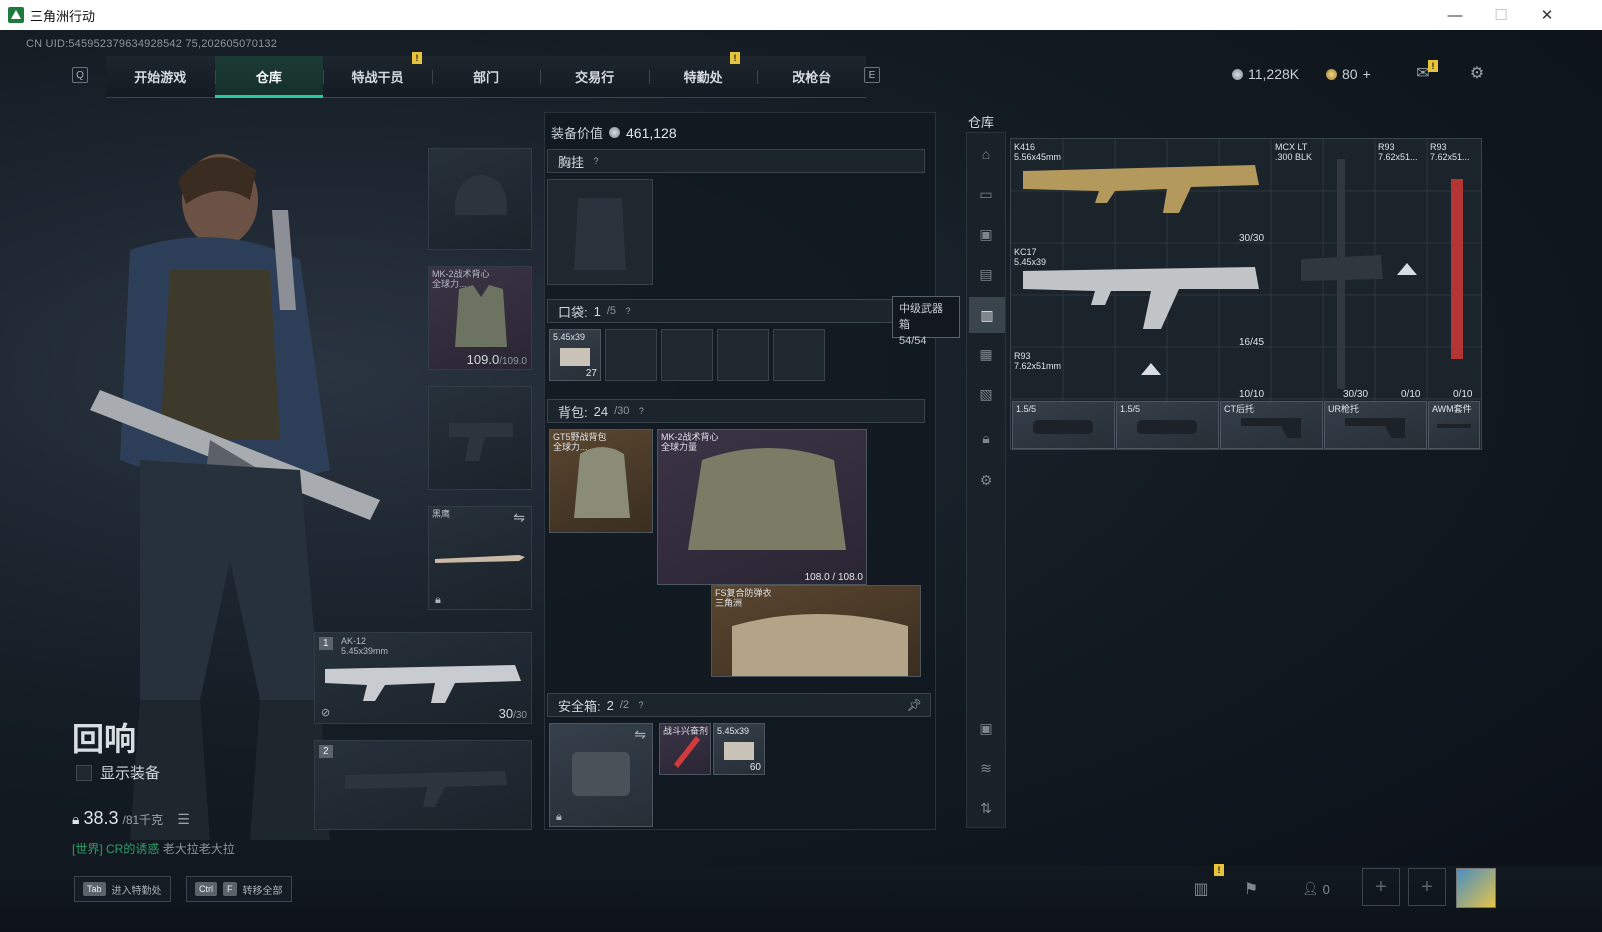  Describe the element at coordinates (519, 517) in the screenshot. I see `swap-icon: ⇋` at that location.